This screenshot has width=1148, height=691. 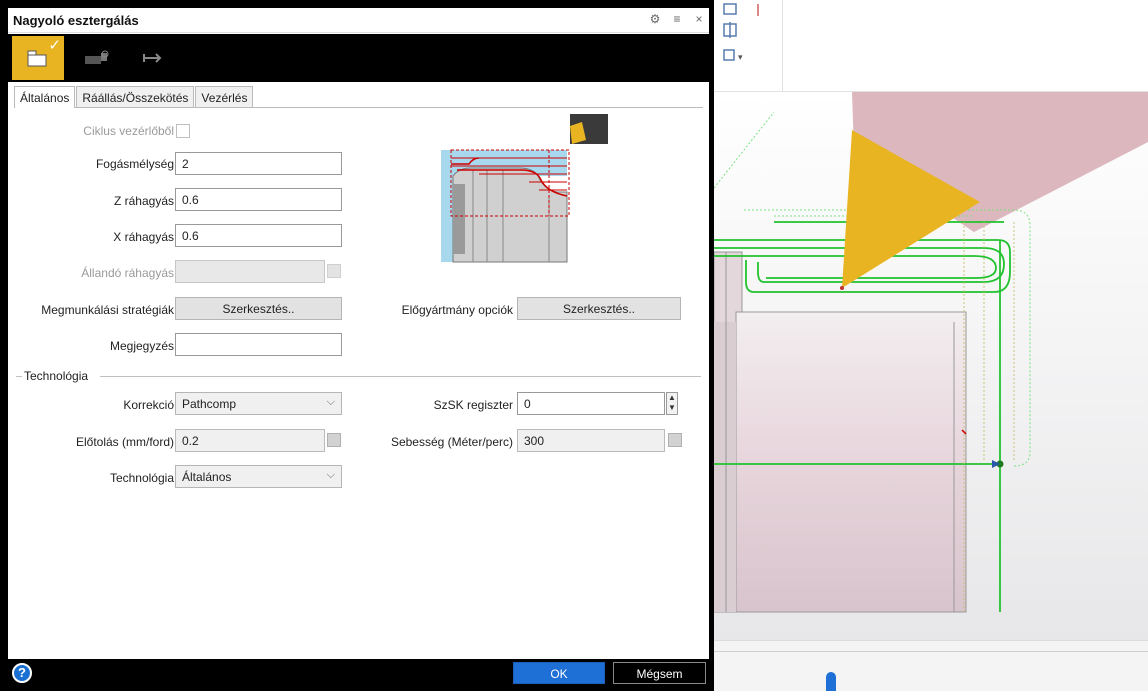 I want to click on menu-icon: ≡, so click(x=677, y=19).